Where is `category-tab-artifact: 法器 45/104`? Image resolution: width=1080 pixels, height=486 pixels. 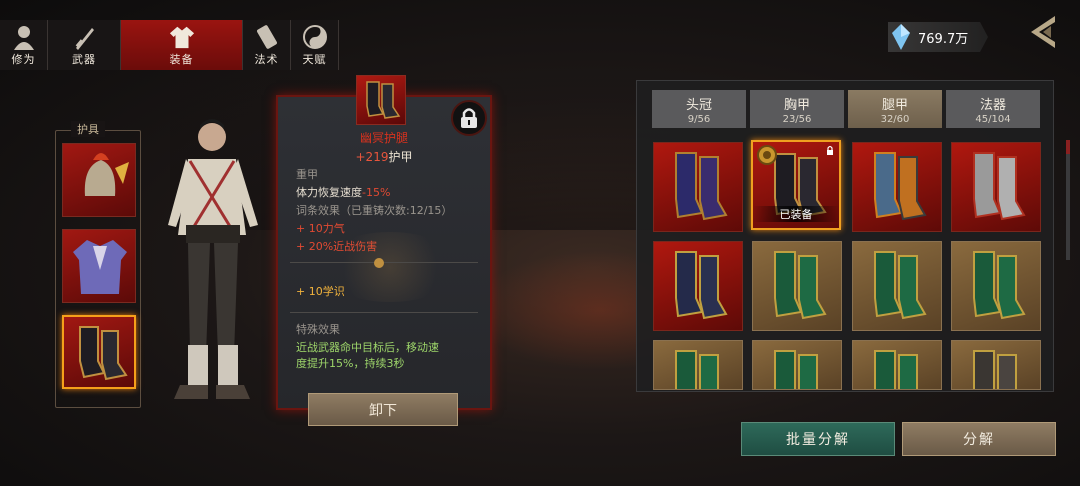
category-tab-artifact: 法器 45/104 is located at coordinates (993, 109).